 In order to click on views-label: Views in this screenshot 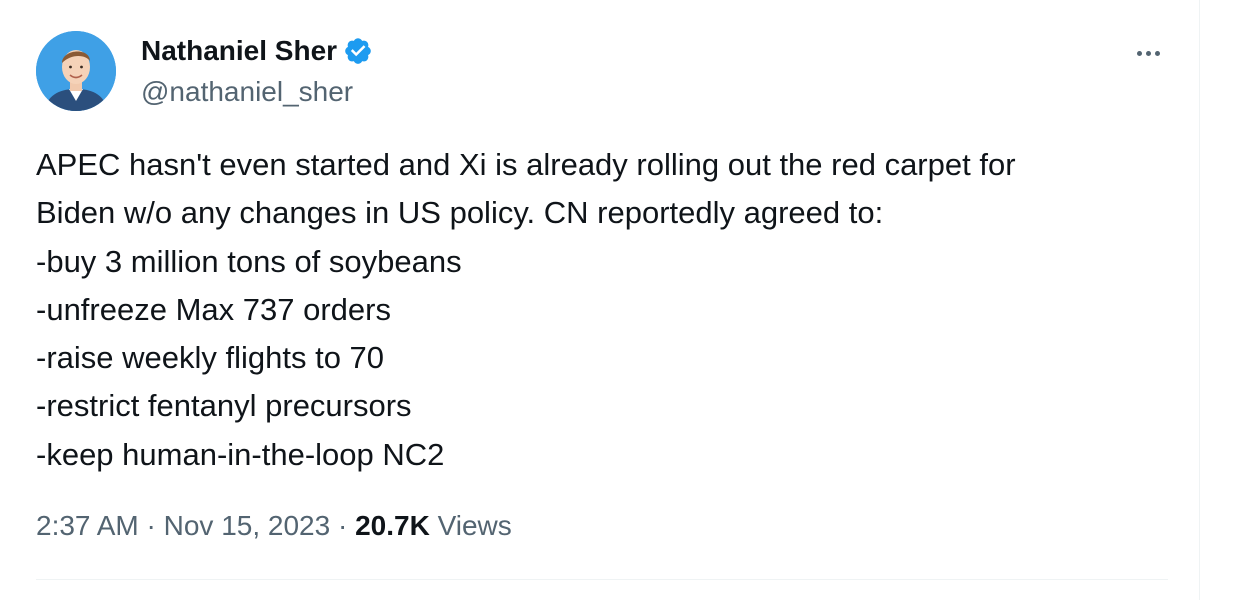, I will do `click(474, 525)`.